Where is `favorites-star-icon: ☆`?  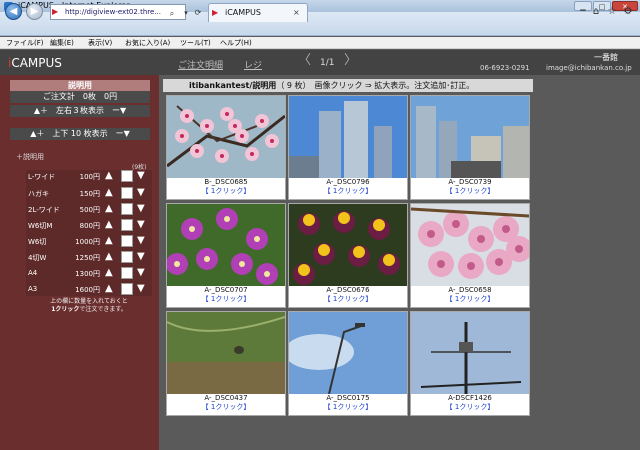 favorites-star-icon: ☆ is located at coordinates (612, 12).